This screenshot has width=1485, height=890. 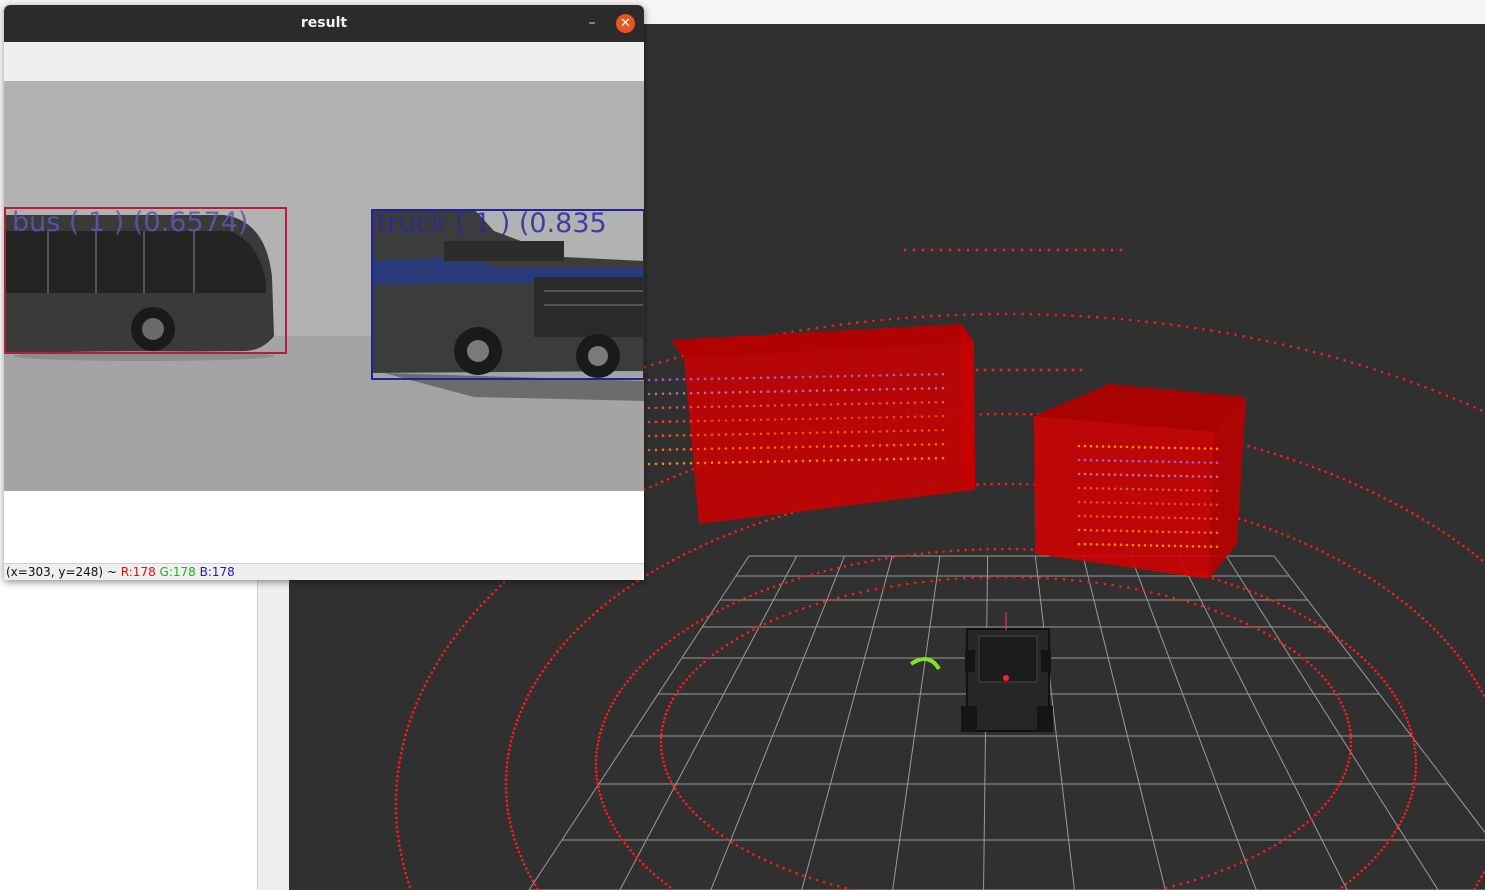 What do you see at coordinates (324, 571) in the screenshot?
I see `pixel-info-statusbar: (x=303, y=248) ~ R:178 G:178 B:178` at bounding box center [324, 571].